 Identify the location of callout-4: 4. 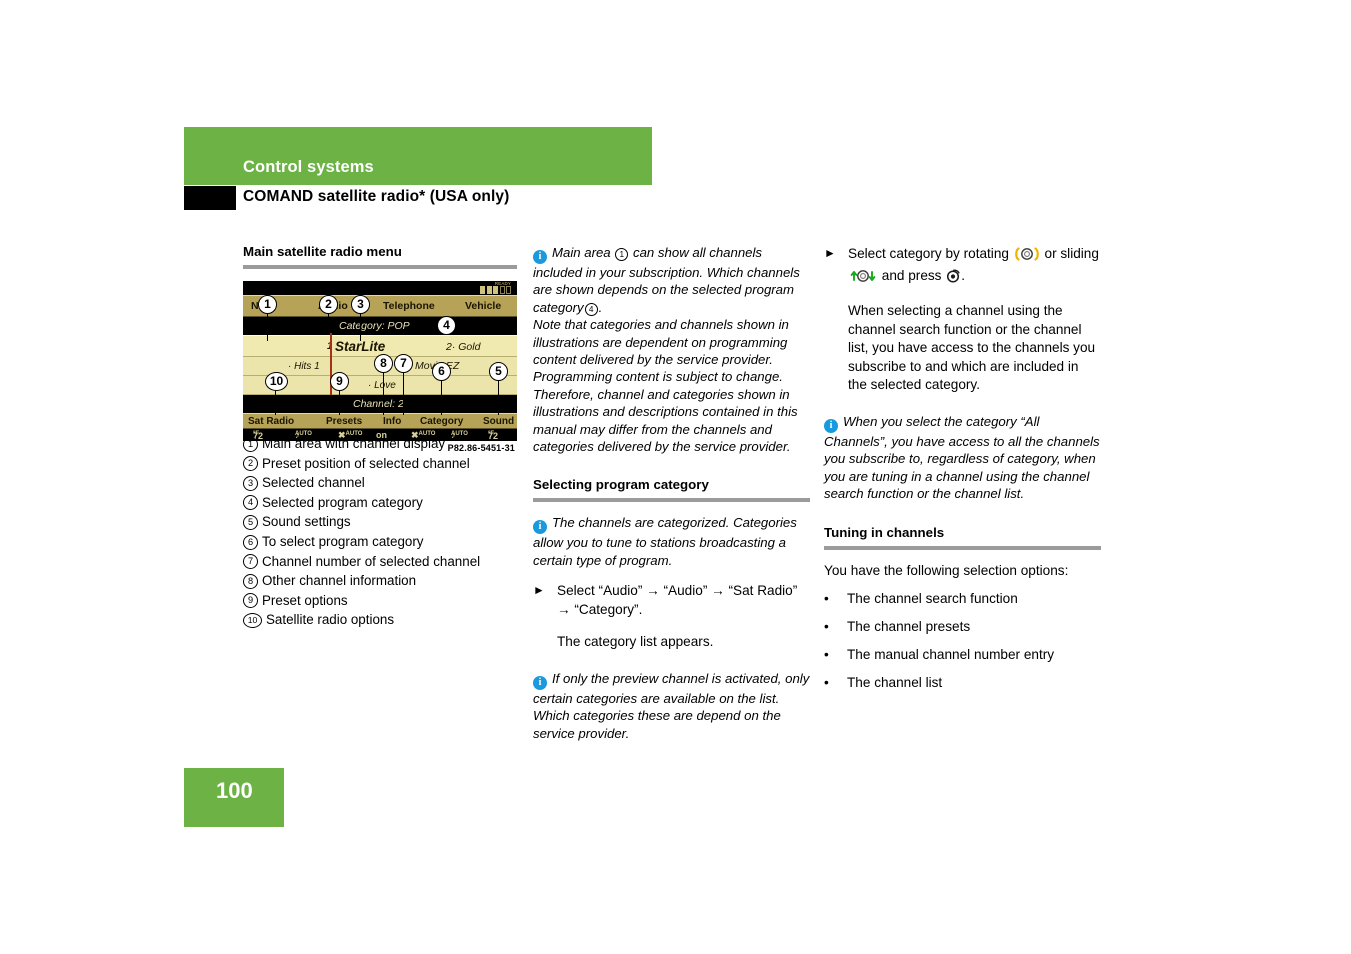
(446, 325).